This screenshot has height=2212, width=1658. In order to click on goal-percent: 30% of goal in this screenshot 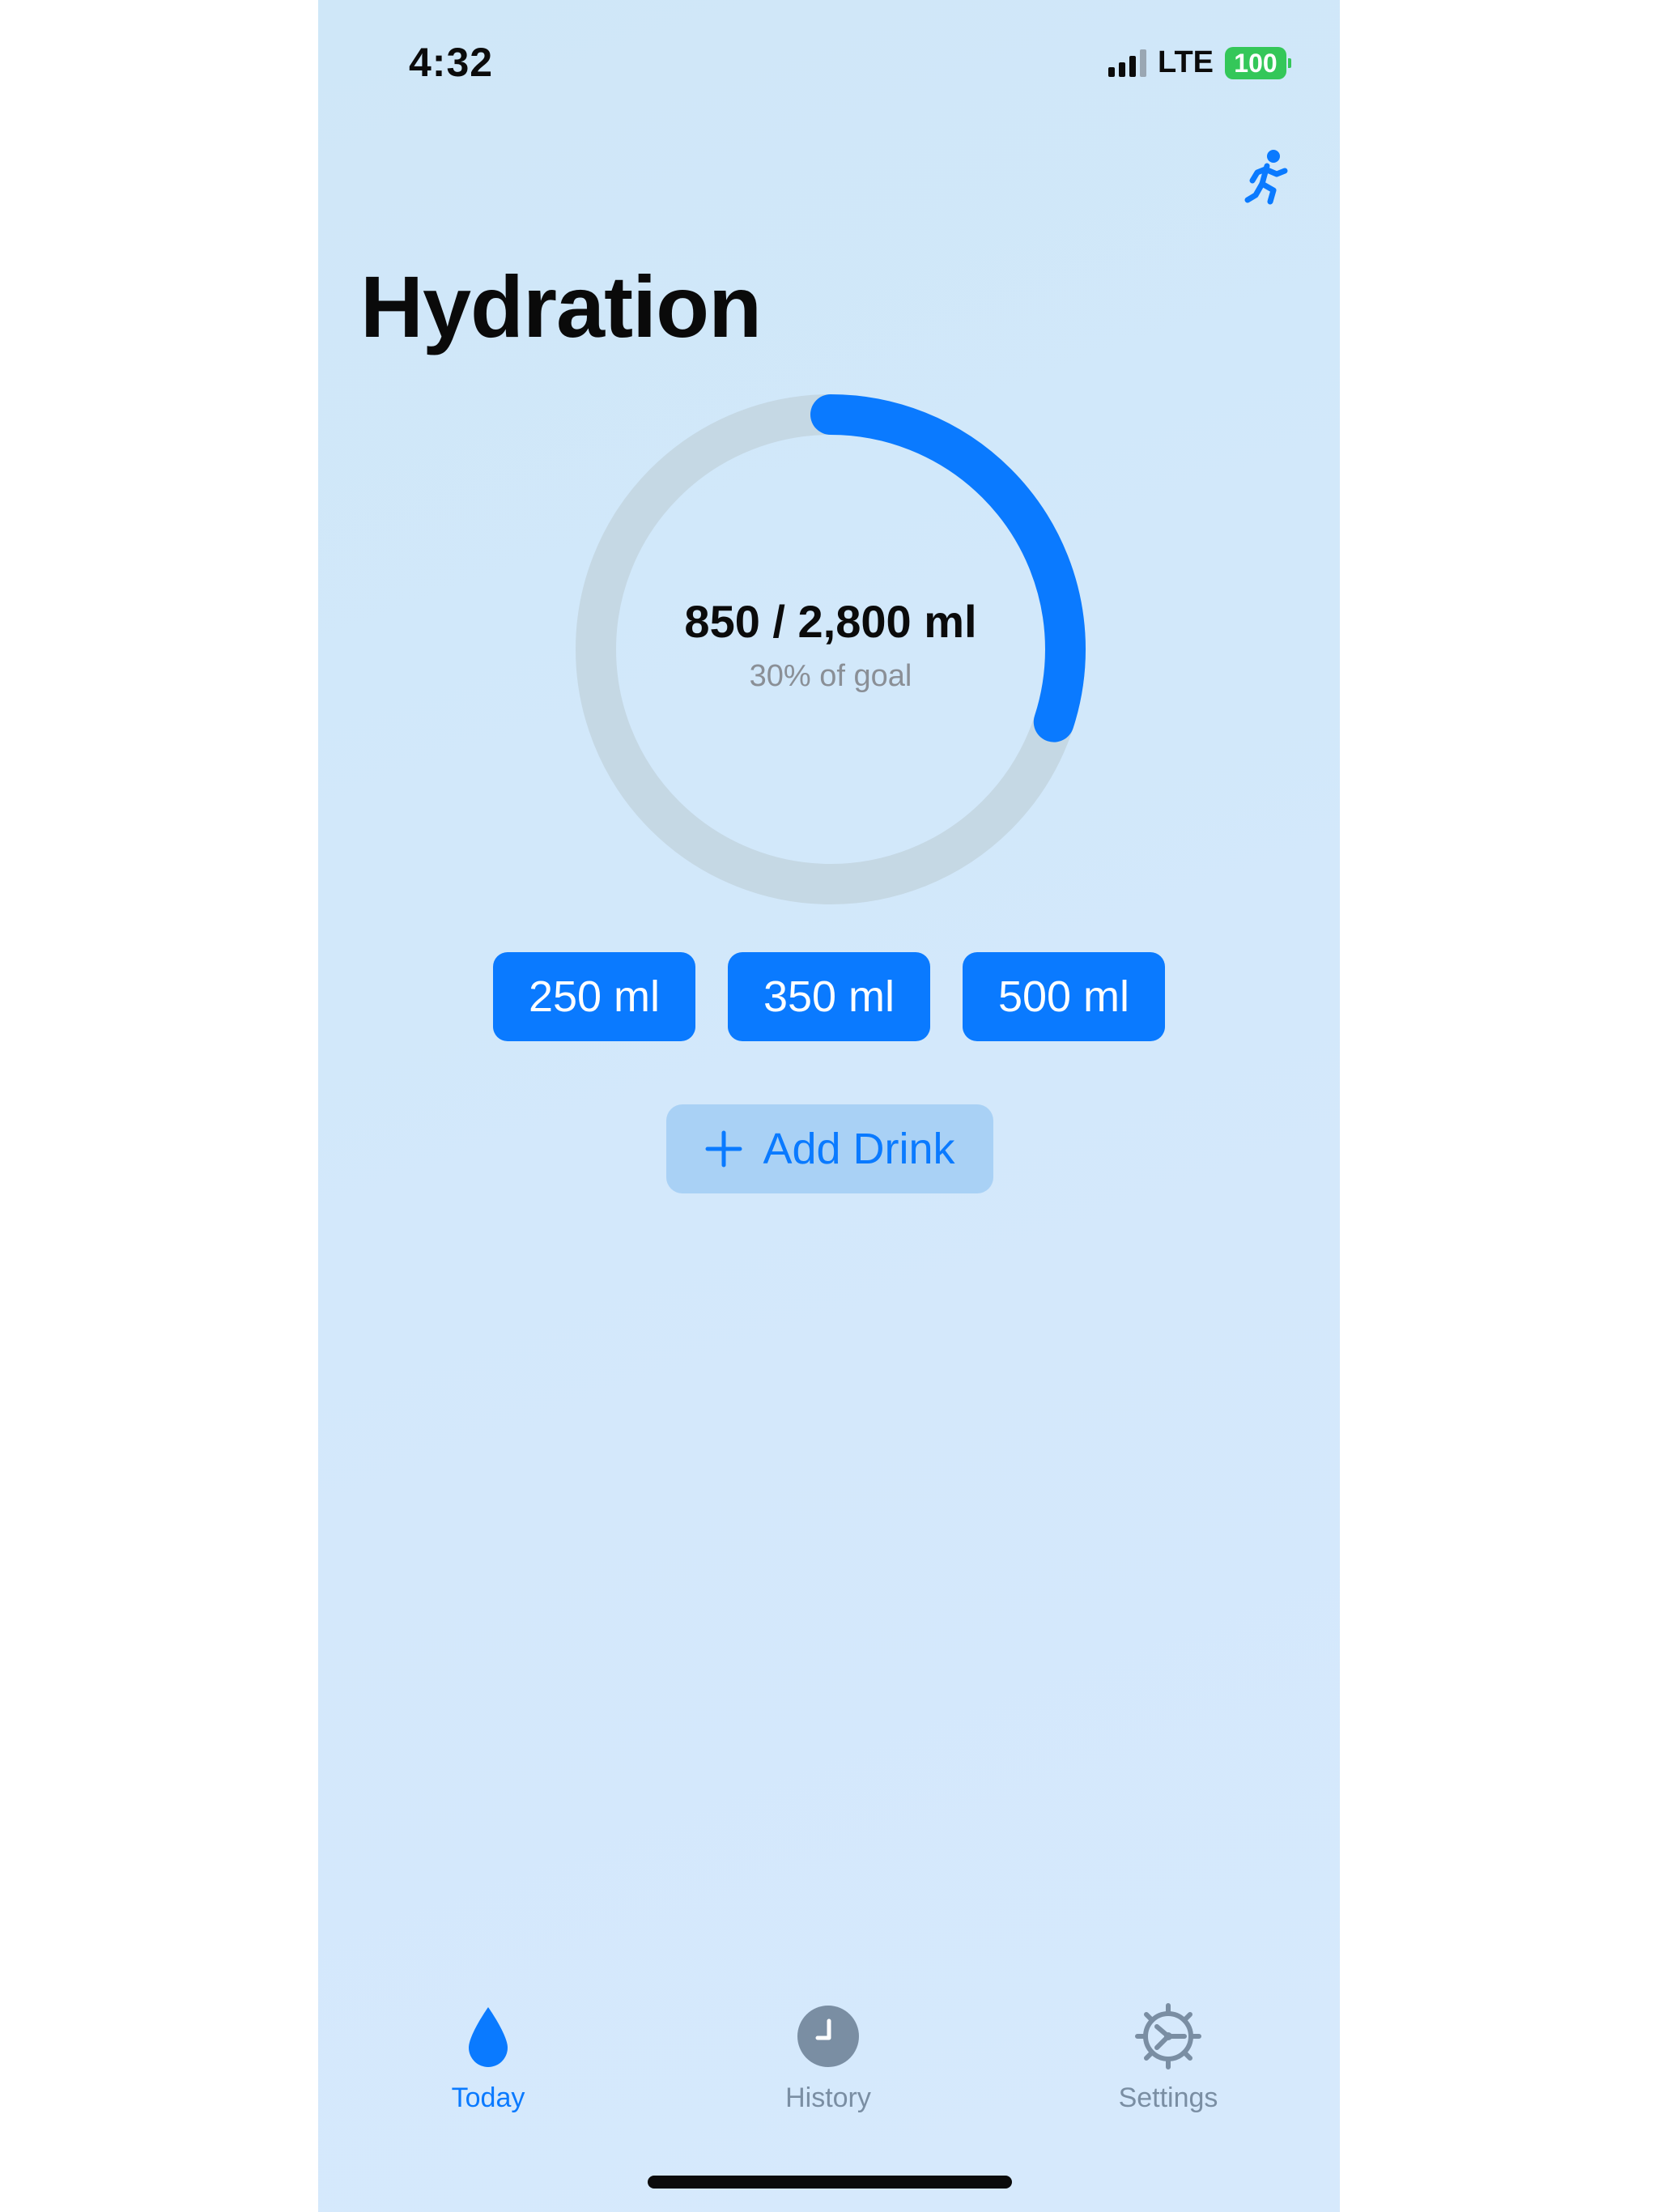, I will do `click(830, 676)`.